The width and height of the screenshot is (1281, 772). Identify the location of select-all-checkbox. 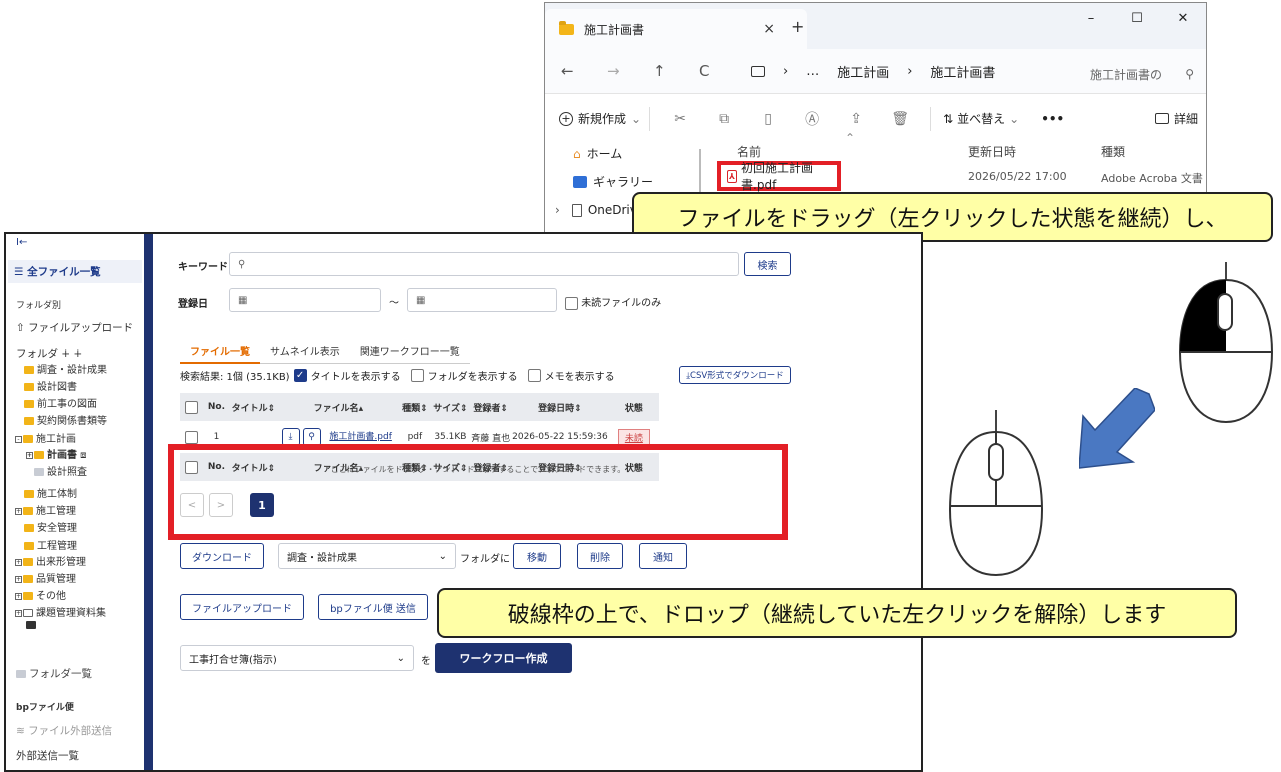
(192, 407).